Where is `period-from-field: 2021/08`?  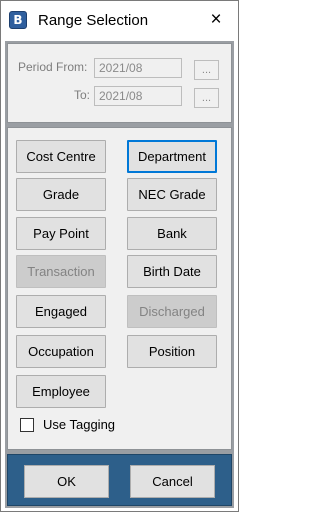 period-from-field: 2021/08 is located at coordinates (138, 68).